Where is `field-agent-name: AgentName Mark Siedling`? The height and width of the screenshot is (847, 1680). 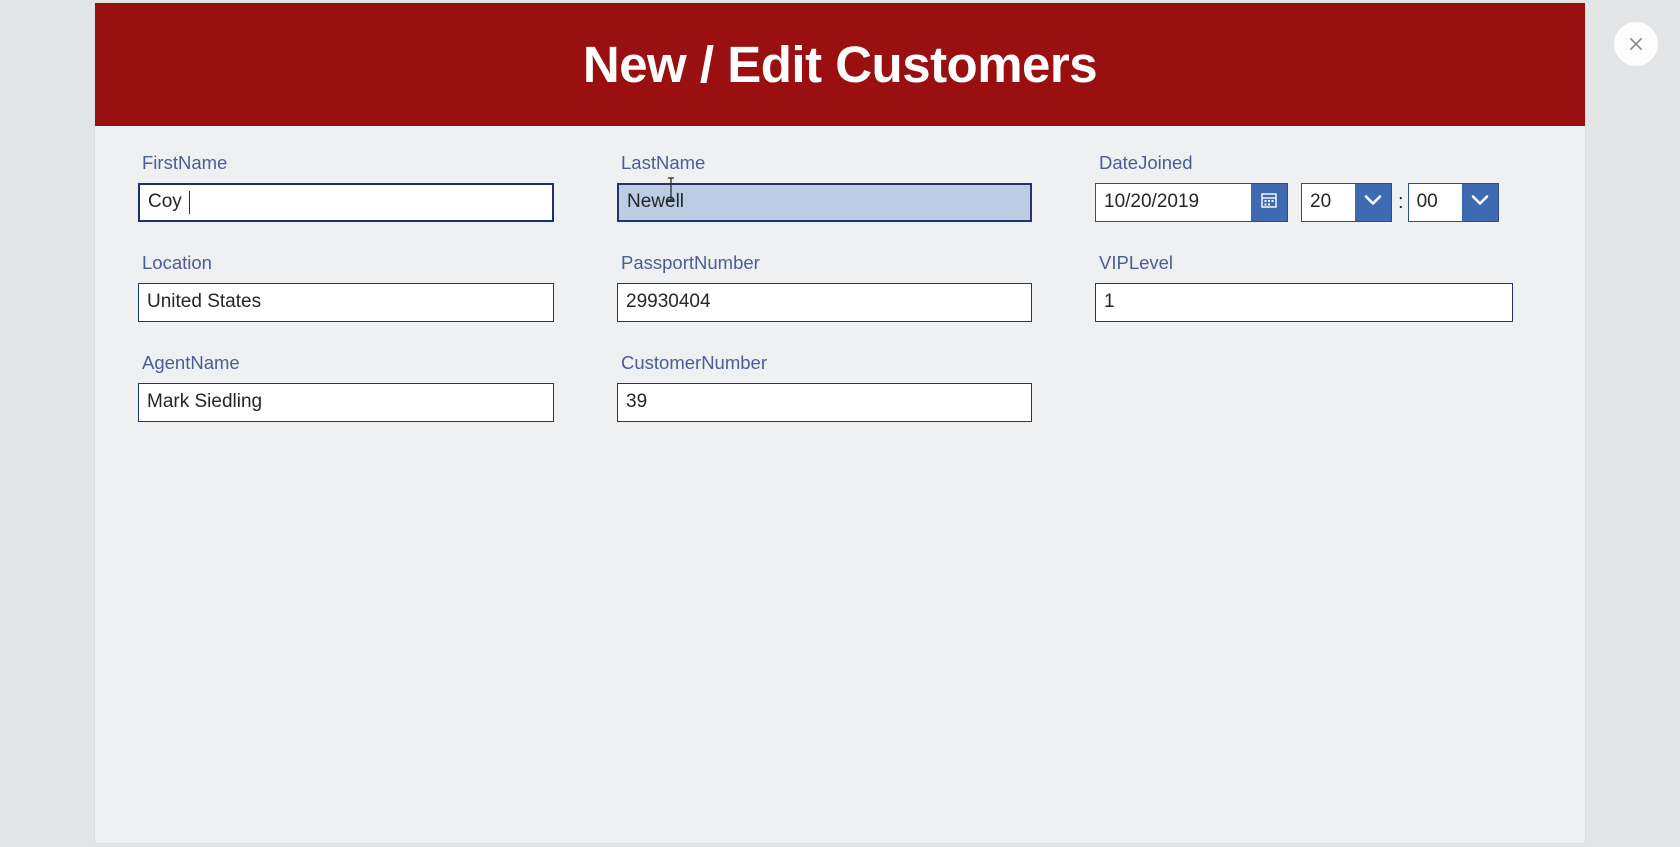
field-agent-name: AgentName Mark Siedling is located at coordinates (346, 403).